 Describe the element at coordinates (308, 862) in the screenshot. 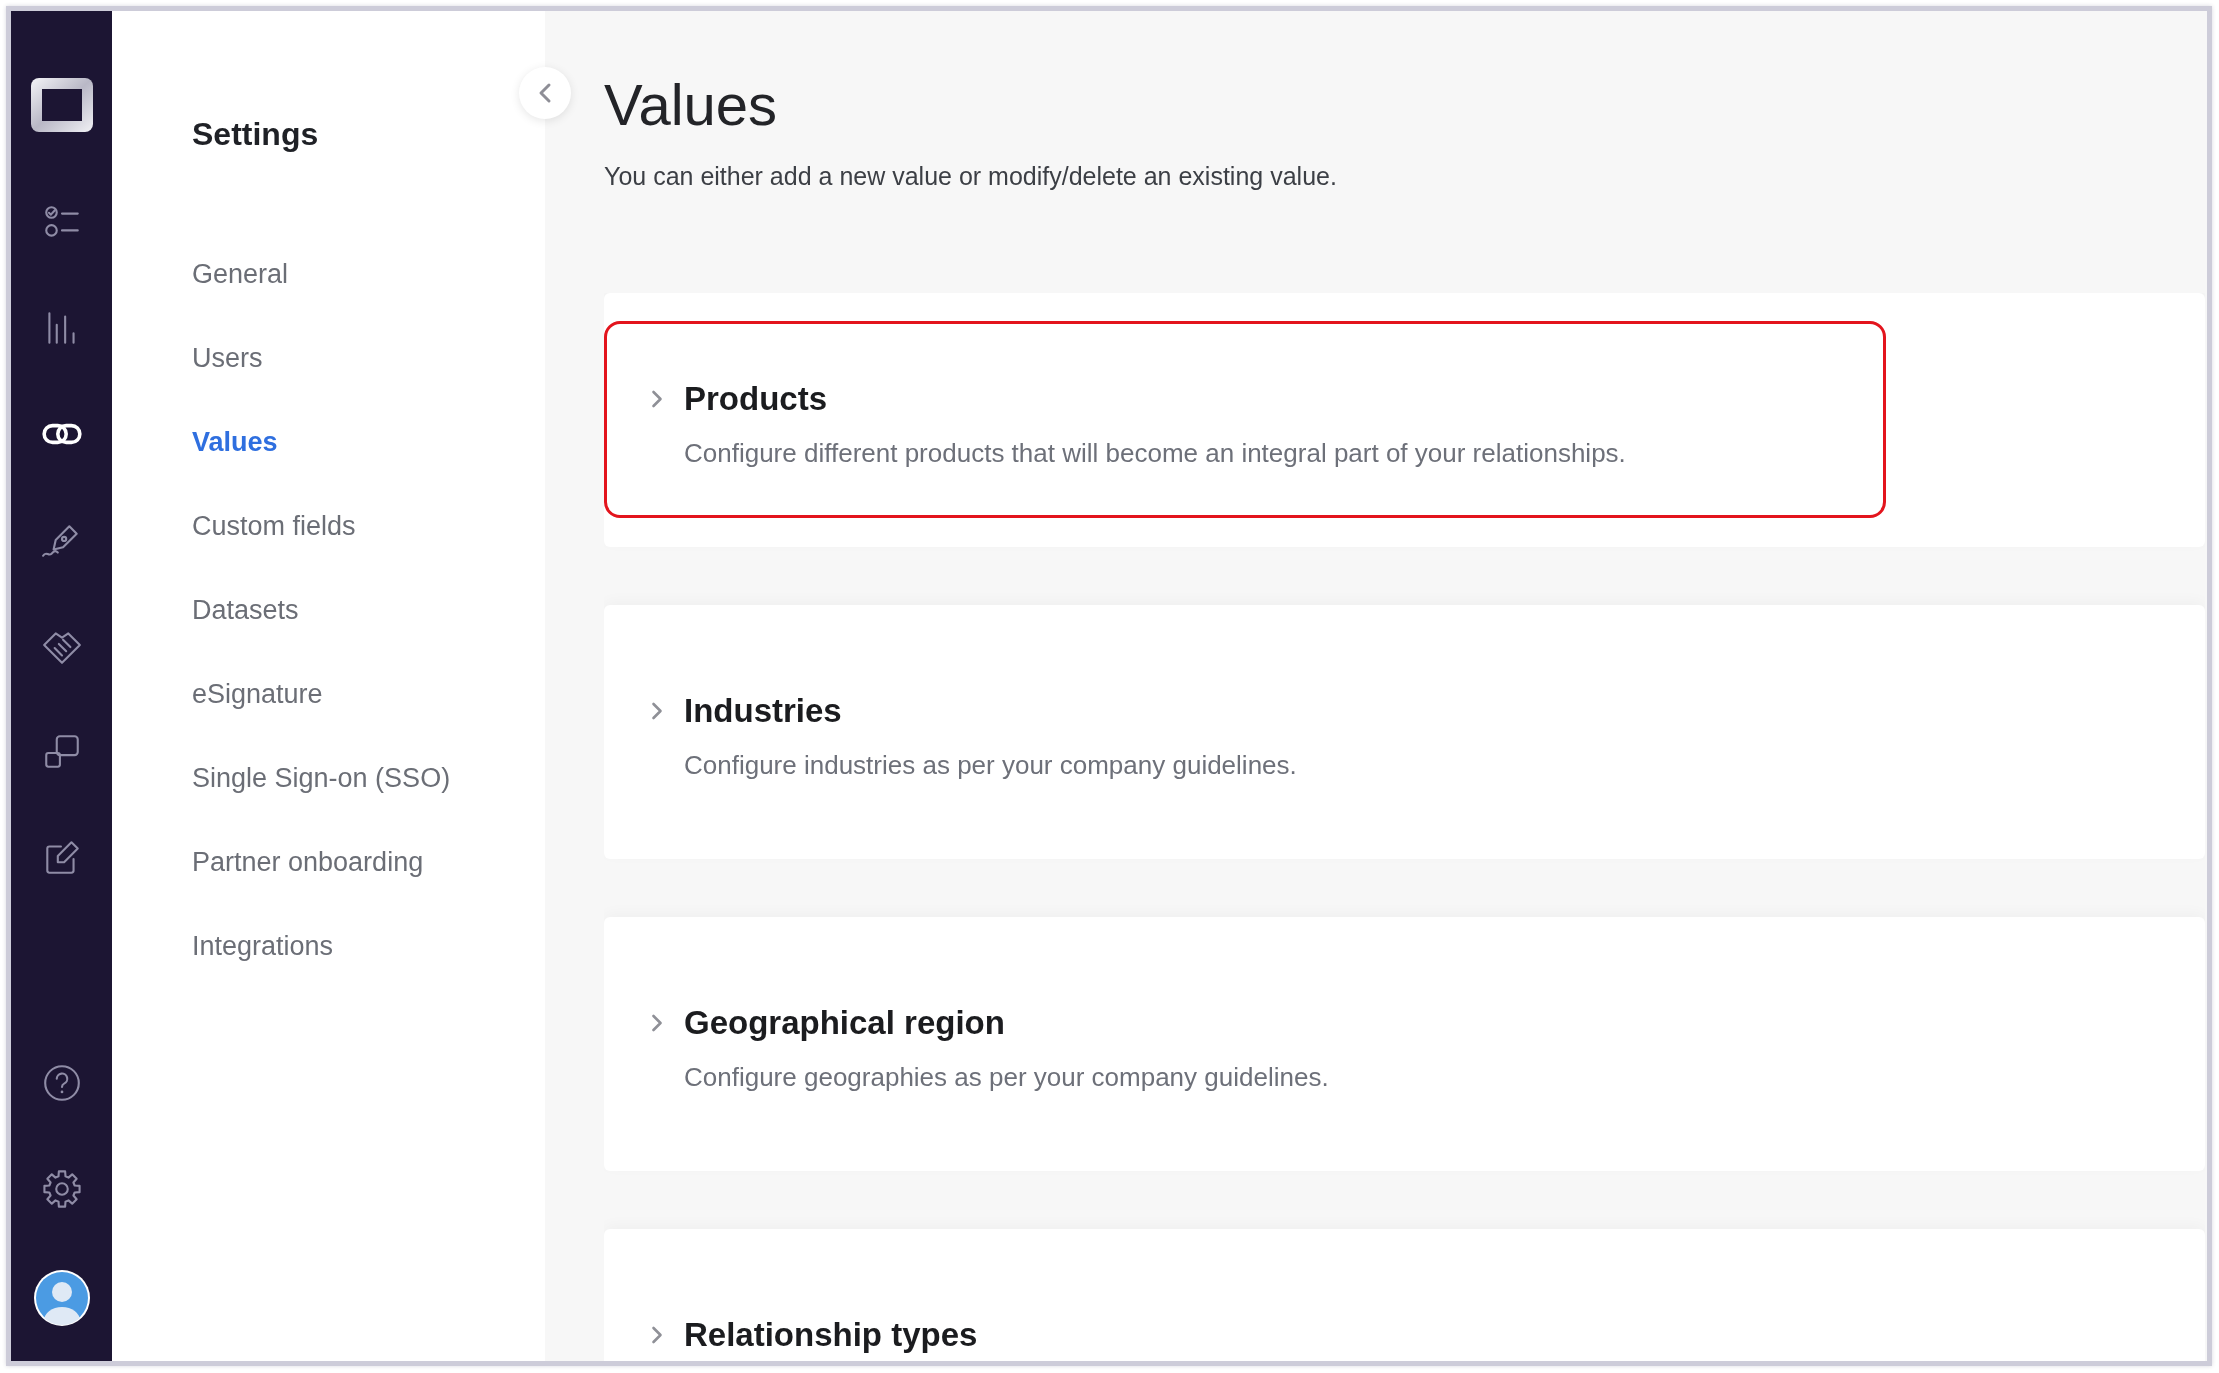

I see `sidebar-item: Partner onboarding` at that location.